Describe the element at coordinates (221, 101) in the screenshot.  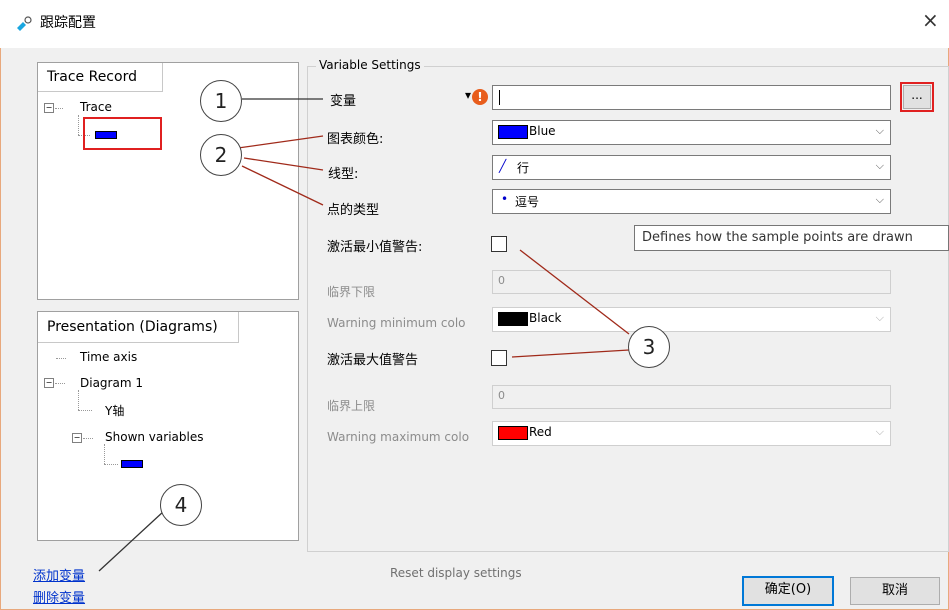
I see `callout-1: 1` at that location.